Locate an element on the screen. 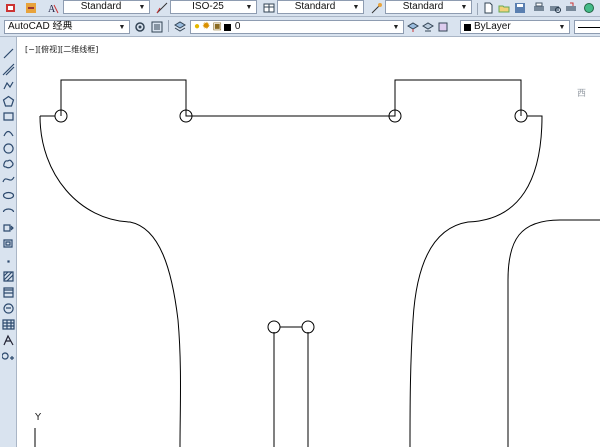 The width and height of the screenshot is (600, 447). layer-name: 0 is located at coordinates (237, 26).